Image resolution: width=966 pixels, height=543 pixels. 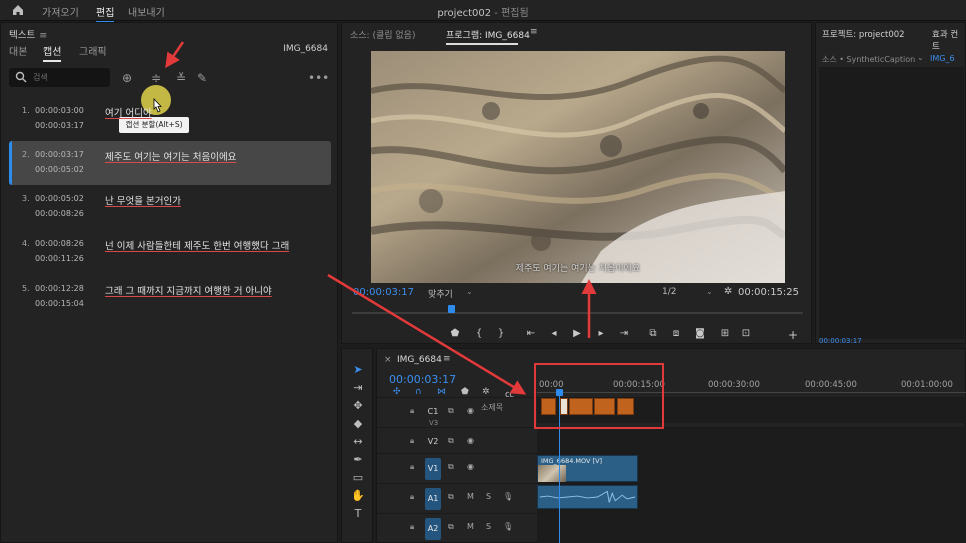 I want to click on search-input, so click(x=69, y=77).